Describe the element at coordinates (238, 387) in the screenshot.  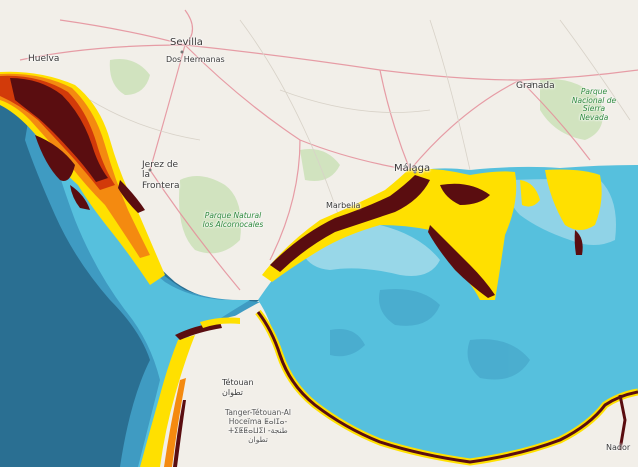
I see `label-tetouan: Tétouan ﺗﻄﻮﺍﻥ` at that location.